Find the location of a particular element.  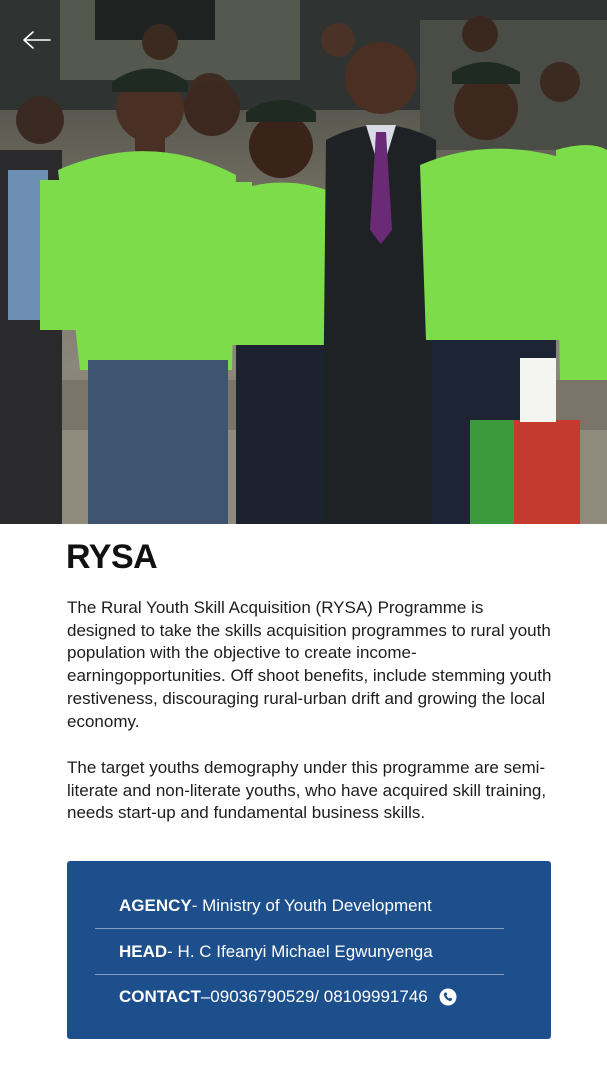

phone-icon is located at coordinates (448, 997).